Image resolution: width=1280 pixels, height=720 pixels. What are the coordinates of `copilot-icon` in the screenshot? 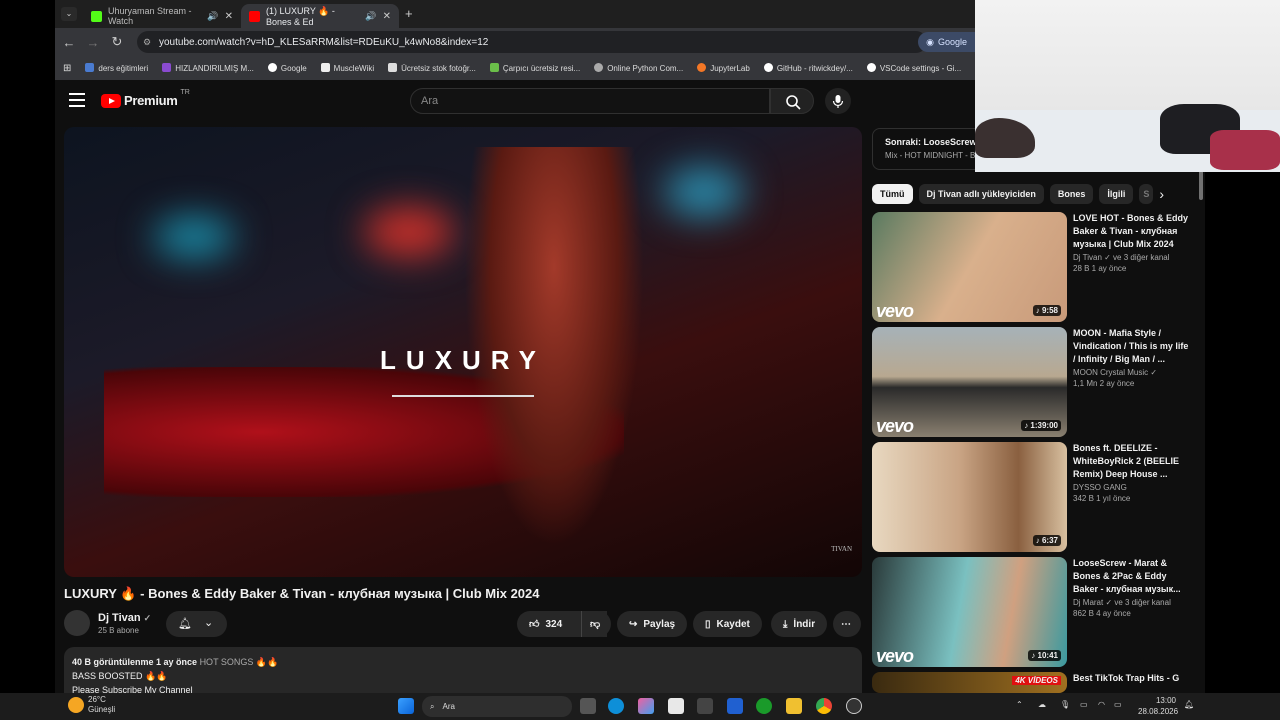 It's located at (646, 706).